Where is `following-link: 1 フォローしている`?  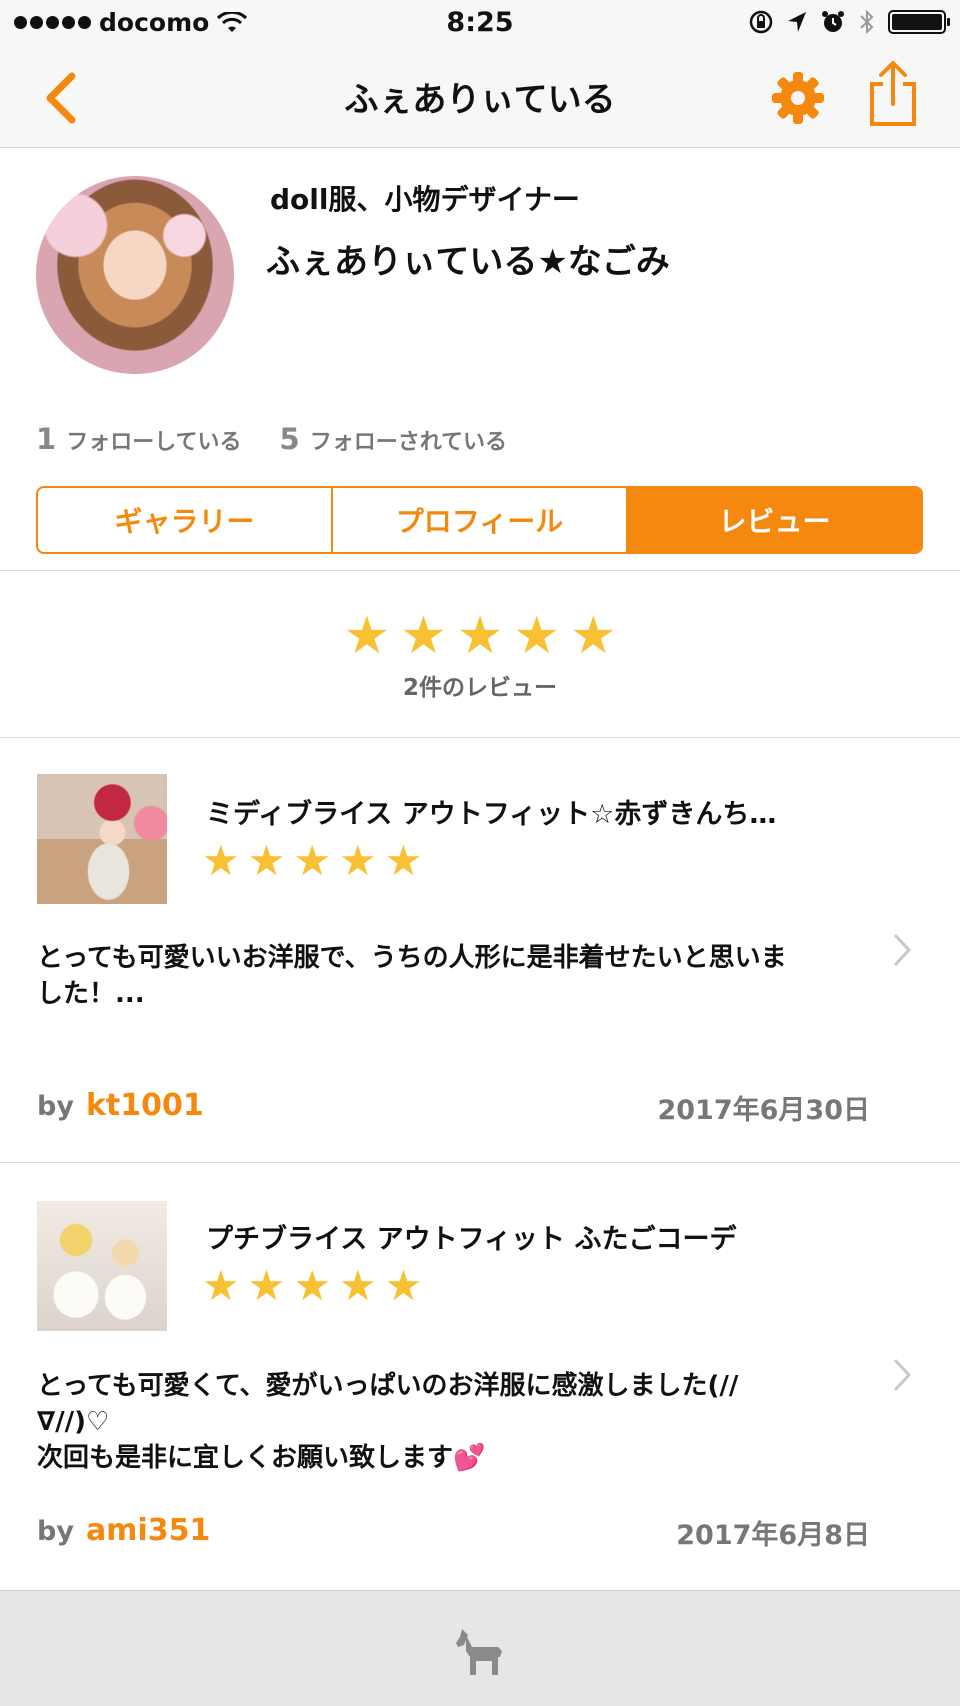
following-link: 1 フォローしている is located at coordinates (139, 439).